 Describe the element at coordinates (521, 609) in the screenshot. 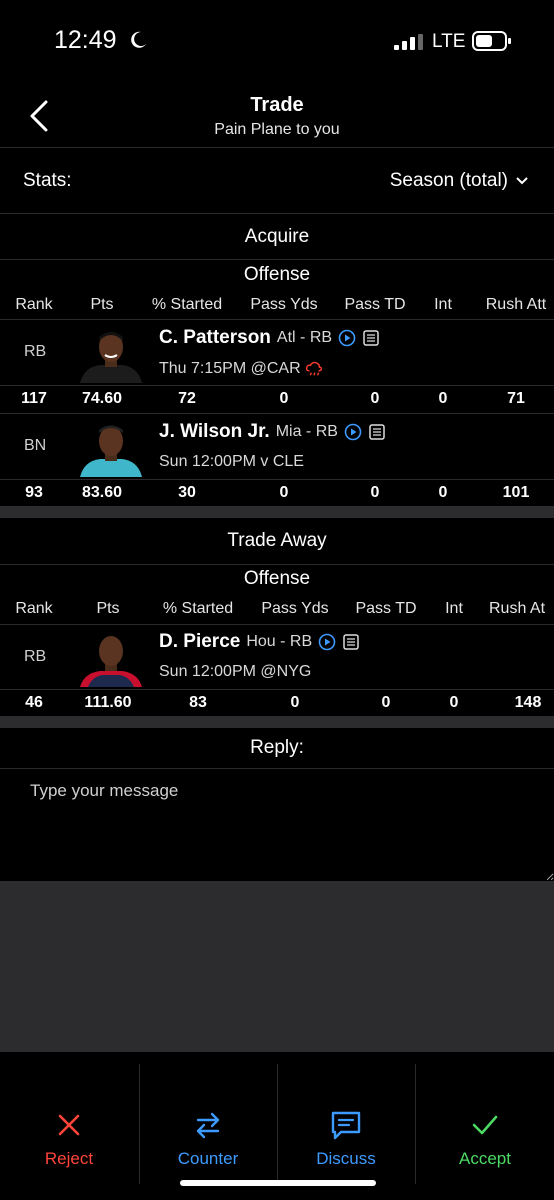

I see `col-rush-att: Rush At` at that location.